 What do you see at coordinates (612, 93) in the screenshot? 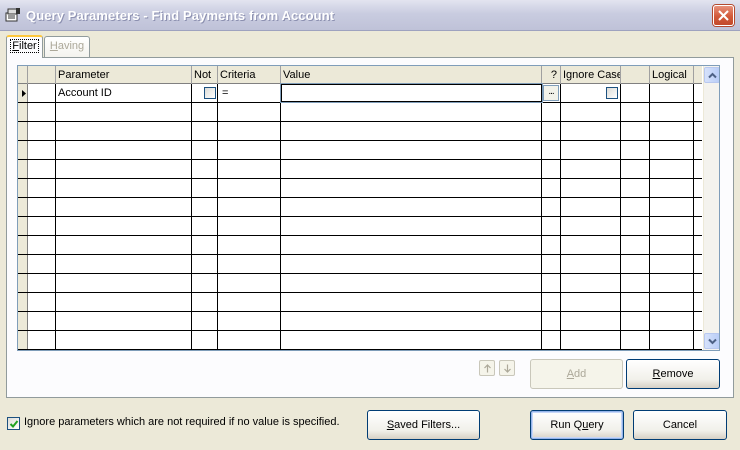
I see `ignore-case-checkbox` at bounding box center [612, 93].